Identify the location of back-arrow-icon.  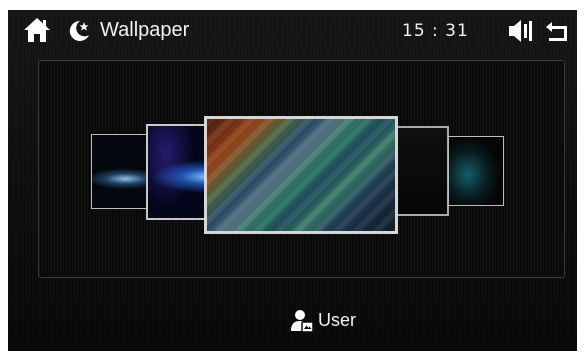
(557, 31).